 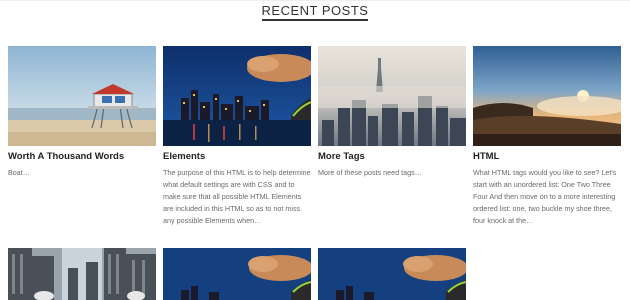 I want to click on section-heading: RECENT POSTS, so click(x=315, y=12).